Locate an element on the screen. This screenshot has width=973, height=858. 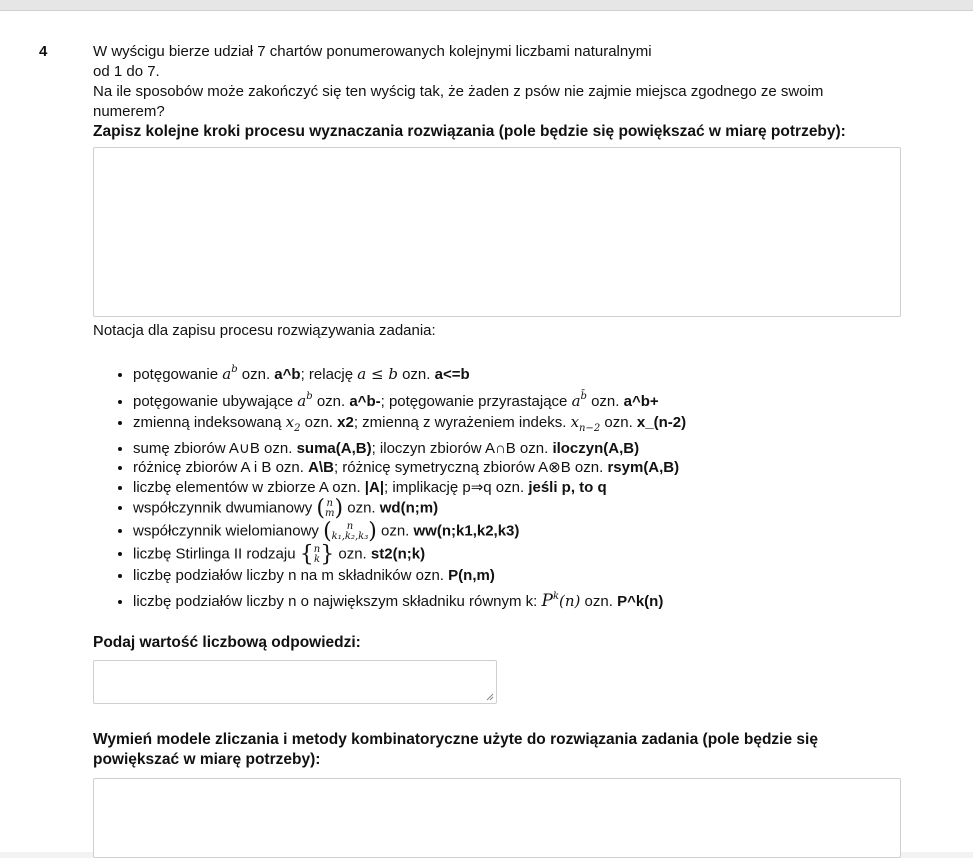
stirling-symbol: {n k} is located at coordinates (317, 554).